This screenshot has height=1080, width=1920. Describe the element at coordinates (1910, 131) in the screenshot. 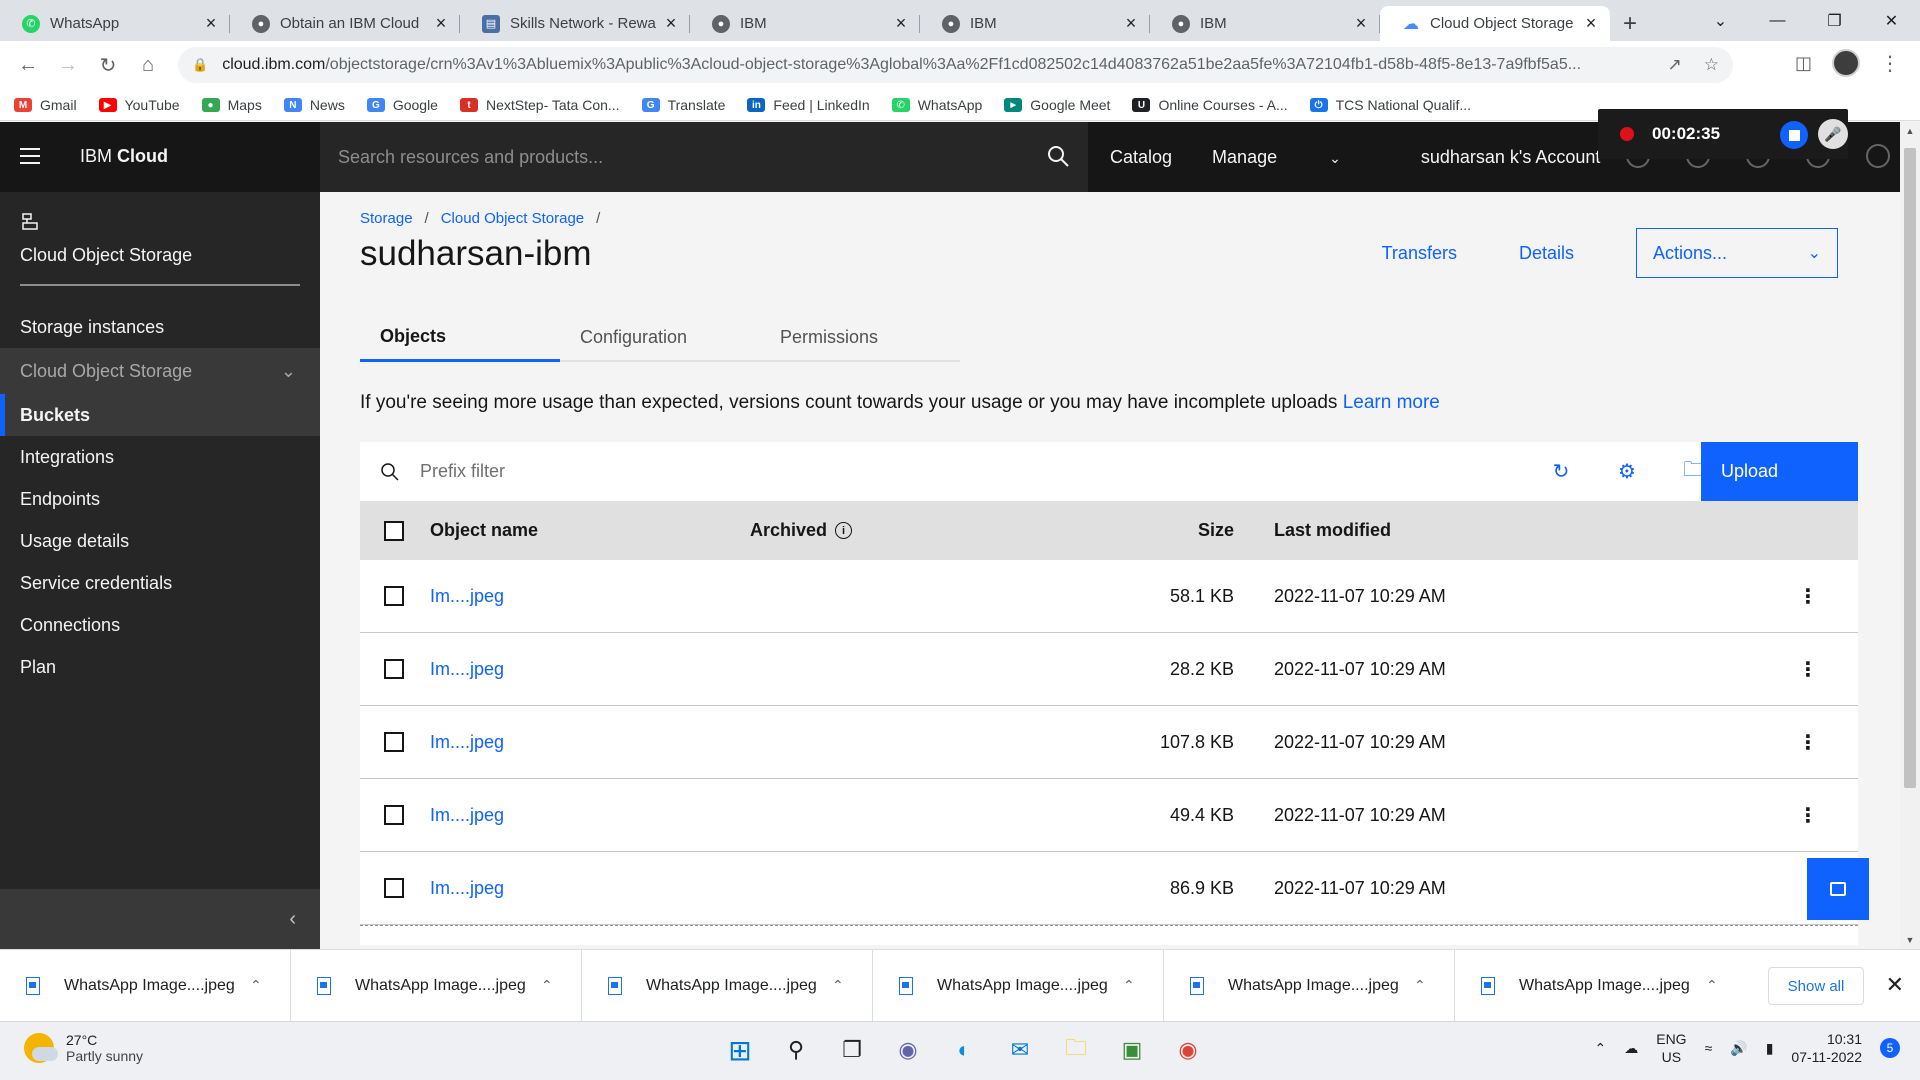

I see `scroll-up-icon: ▲` at that location.